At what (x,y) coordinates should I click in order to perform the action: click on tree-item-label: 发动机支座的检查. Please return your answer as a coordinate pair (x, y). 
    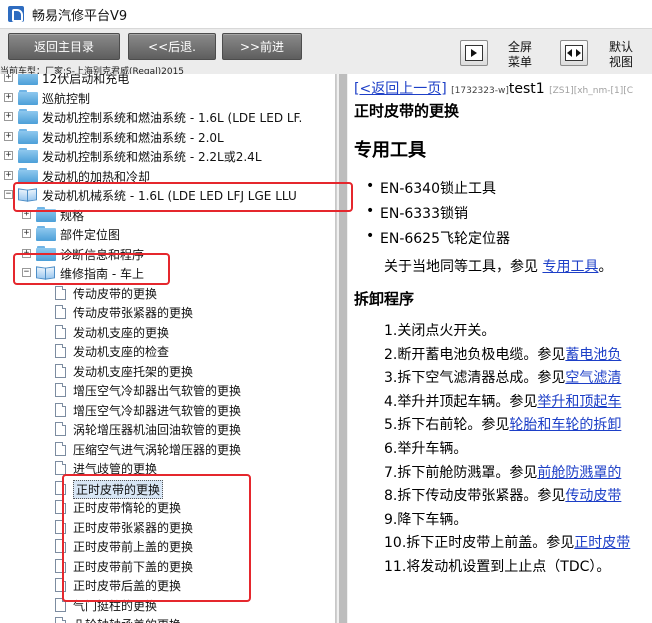
    Looking at the image, I should click on (121, 351).